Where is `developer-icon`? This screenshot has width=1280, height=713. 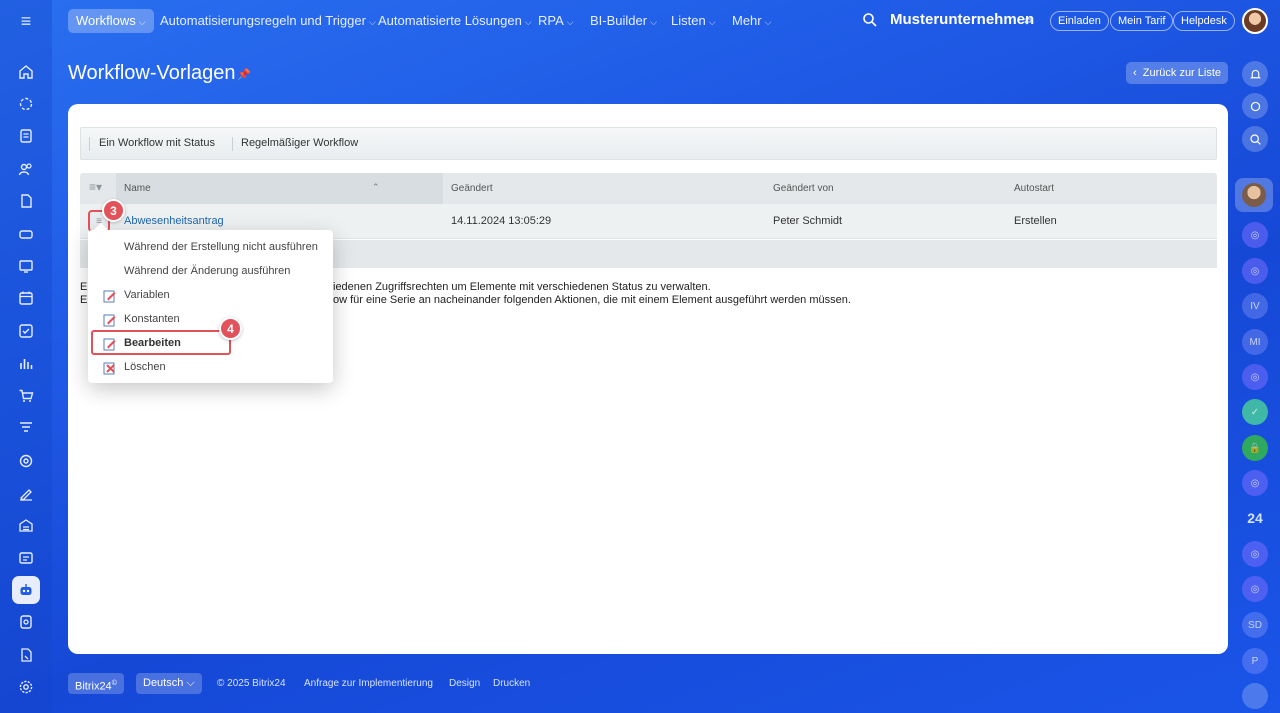
developer-icon is located at coordinates (26, 655).